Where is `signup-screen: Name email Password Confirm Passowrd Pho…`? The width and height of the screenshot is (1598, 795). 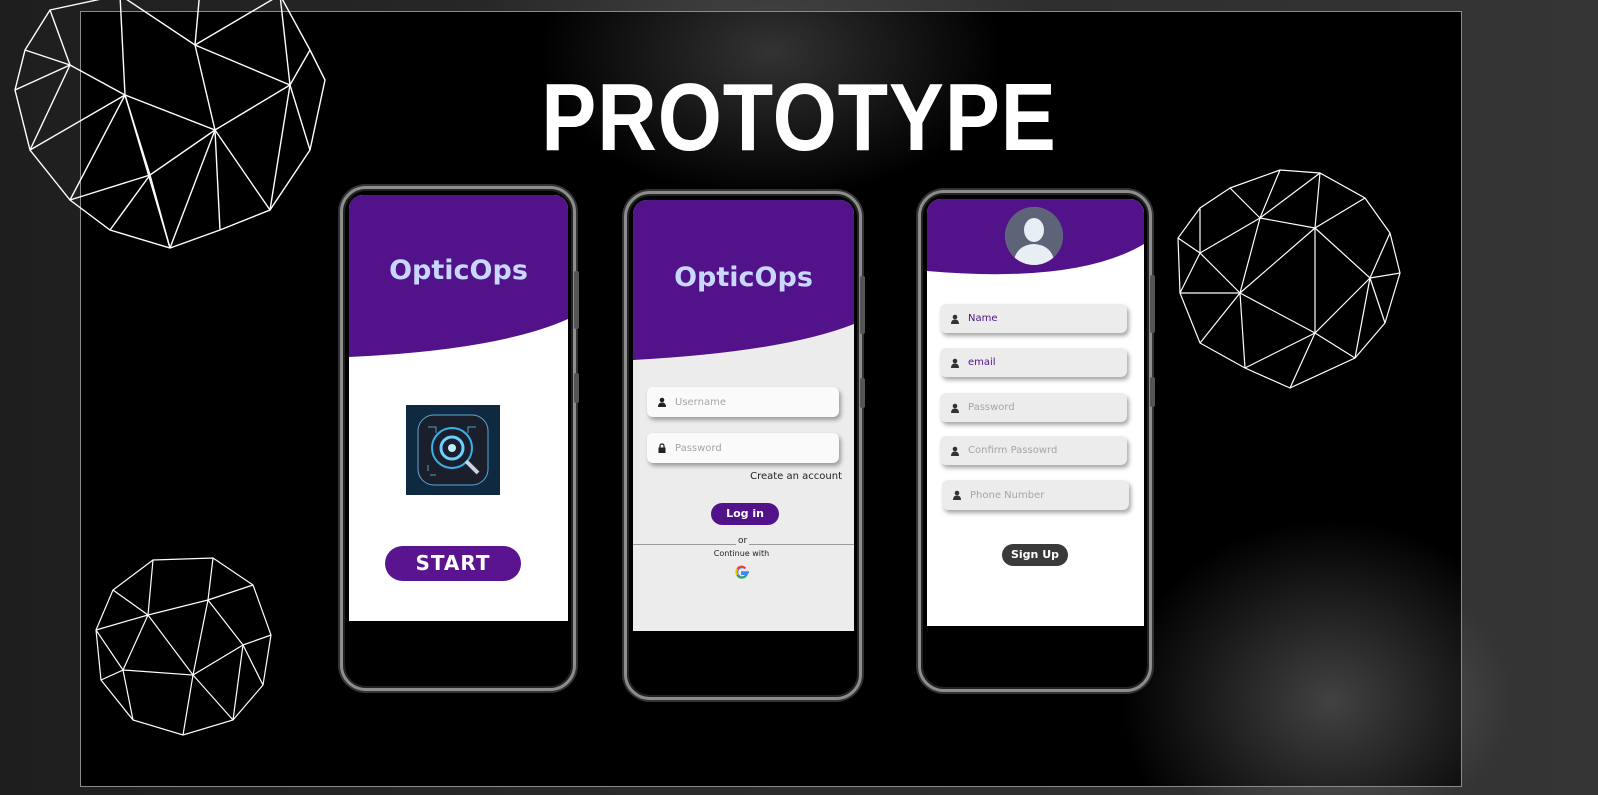 signup-screen: Name email Password Confirm Passowrd Pho… is located at coordinates (1035, 412).